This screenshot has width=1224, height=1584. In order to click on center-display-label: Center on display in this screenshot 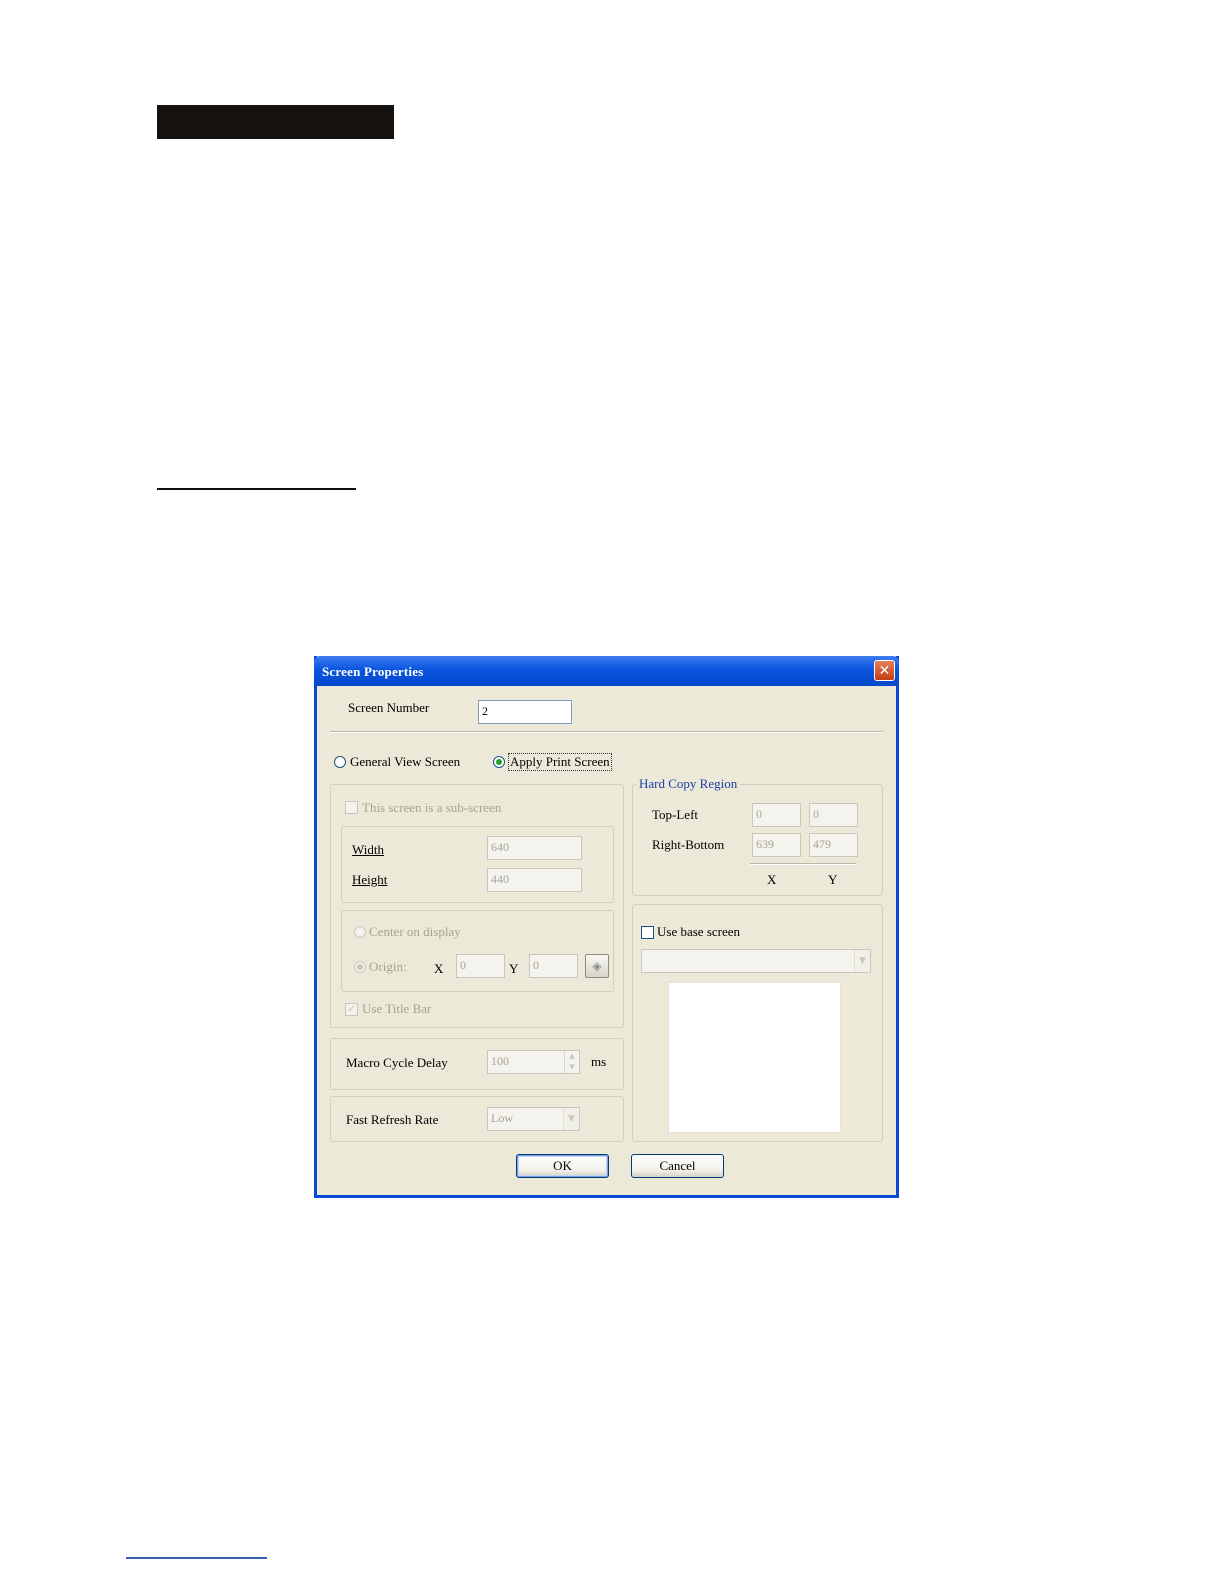, I will do `click(415, 931)`.